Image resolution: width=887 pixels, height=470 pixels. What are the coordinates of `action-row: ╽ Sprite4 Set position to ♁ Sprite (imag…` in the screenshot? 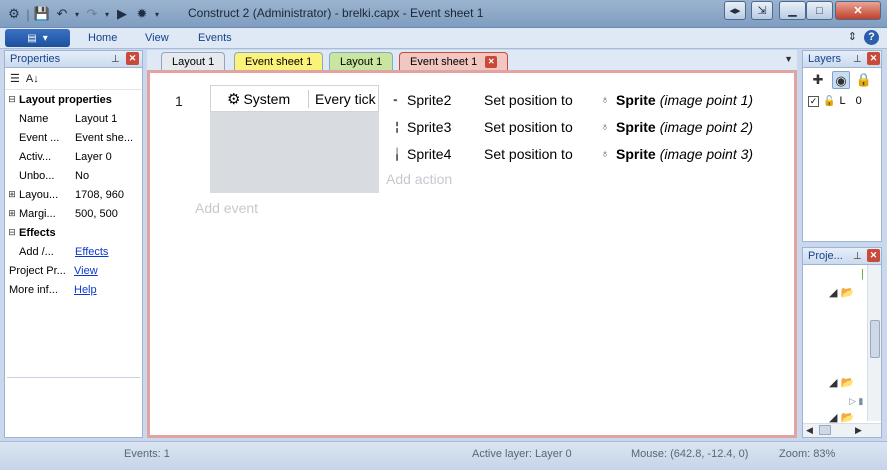 It's located at (571, 154).